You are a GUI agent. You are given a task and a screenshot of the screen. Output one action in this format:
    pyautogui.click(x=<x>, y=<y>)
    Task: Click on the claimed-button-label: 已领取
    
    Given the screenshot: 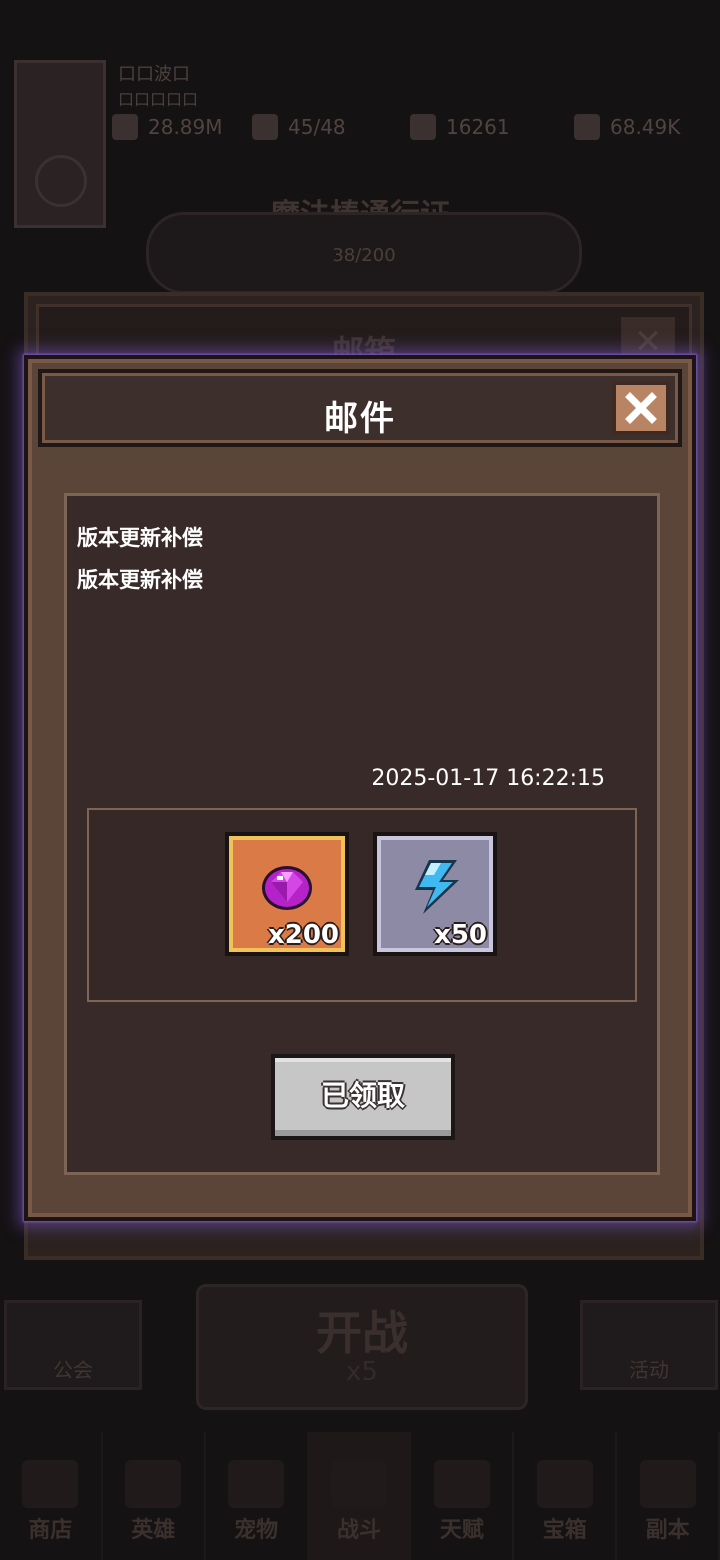 What is the action you would take?
    pyautogui.click(x=362, y=1095)
    